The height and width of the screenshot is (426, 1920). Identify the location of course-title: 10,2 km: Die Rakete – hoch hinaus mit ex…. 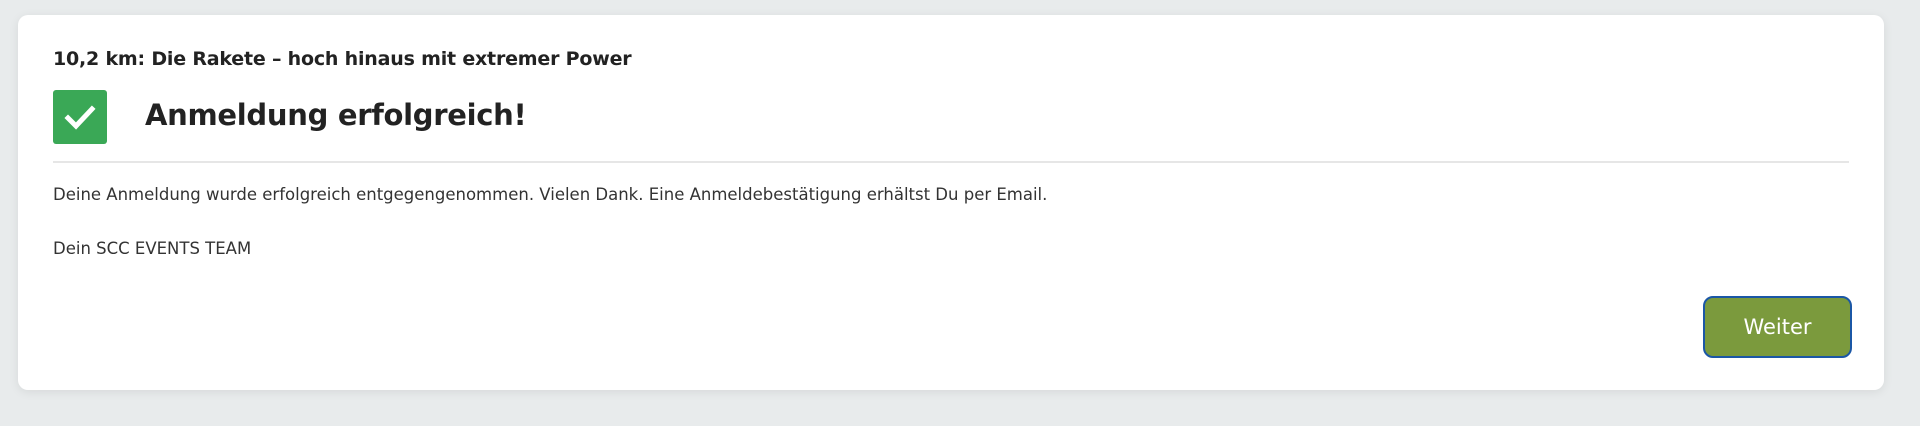
(342, 59).